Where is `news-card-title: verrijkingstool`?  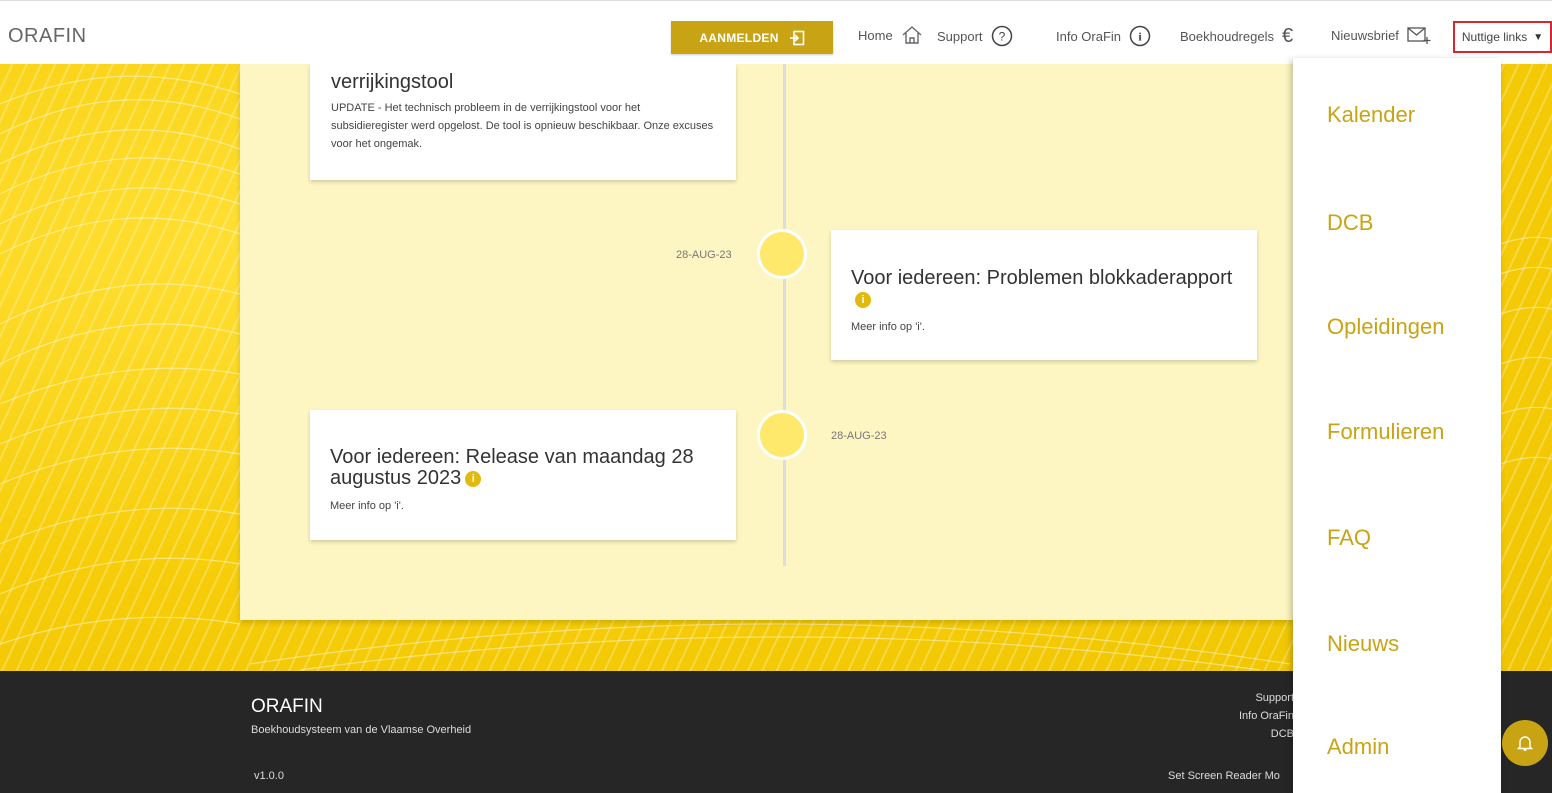 news-card-title: verrijkingstool is located at coordinates (392, 82).